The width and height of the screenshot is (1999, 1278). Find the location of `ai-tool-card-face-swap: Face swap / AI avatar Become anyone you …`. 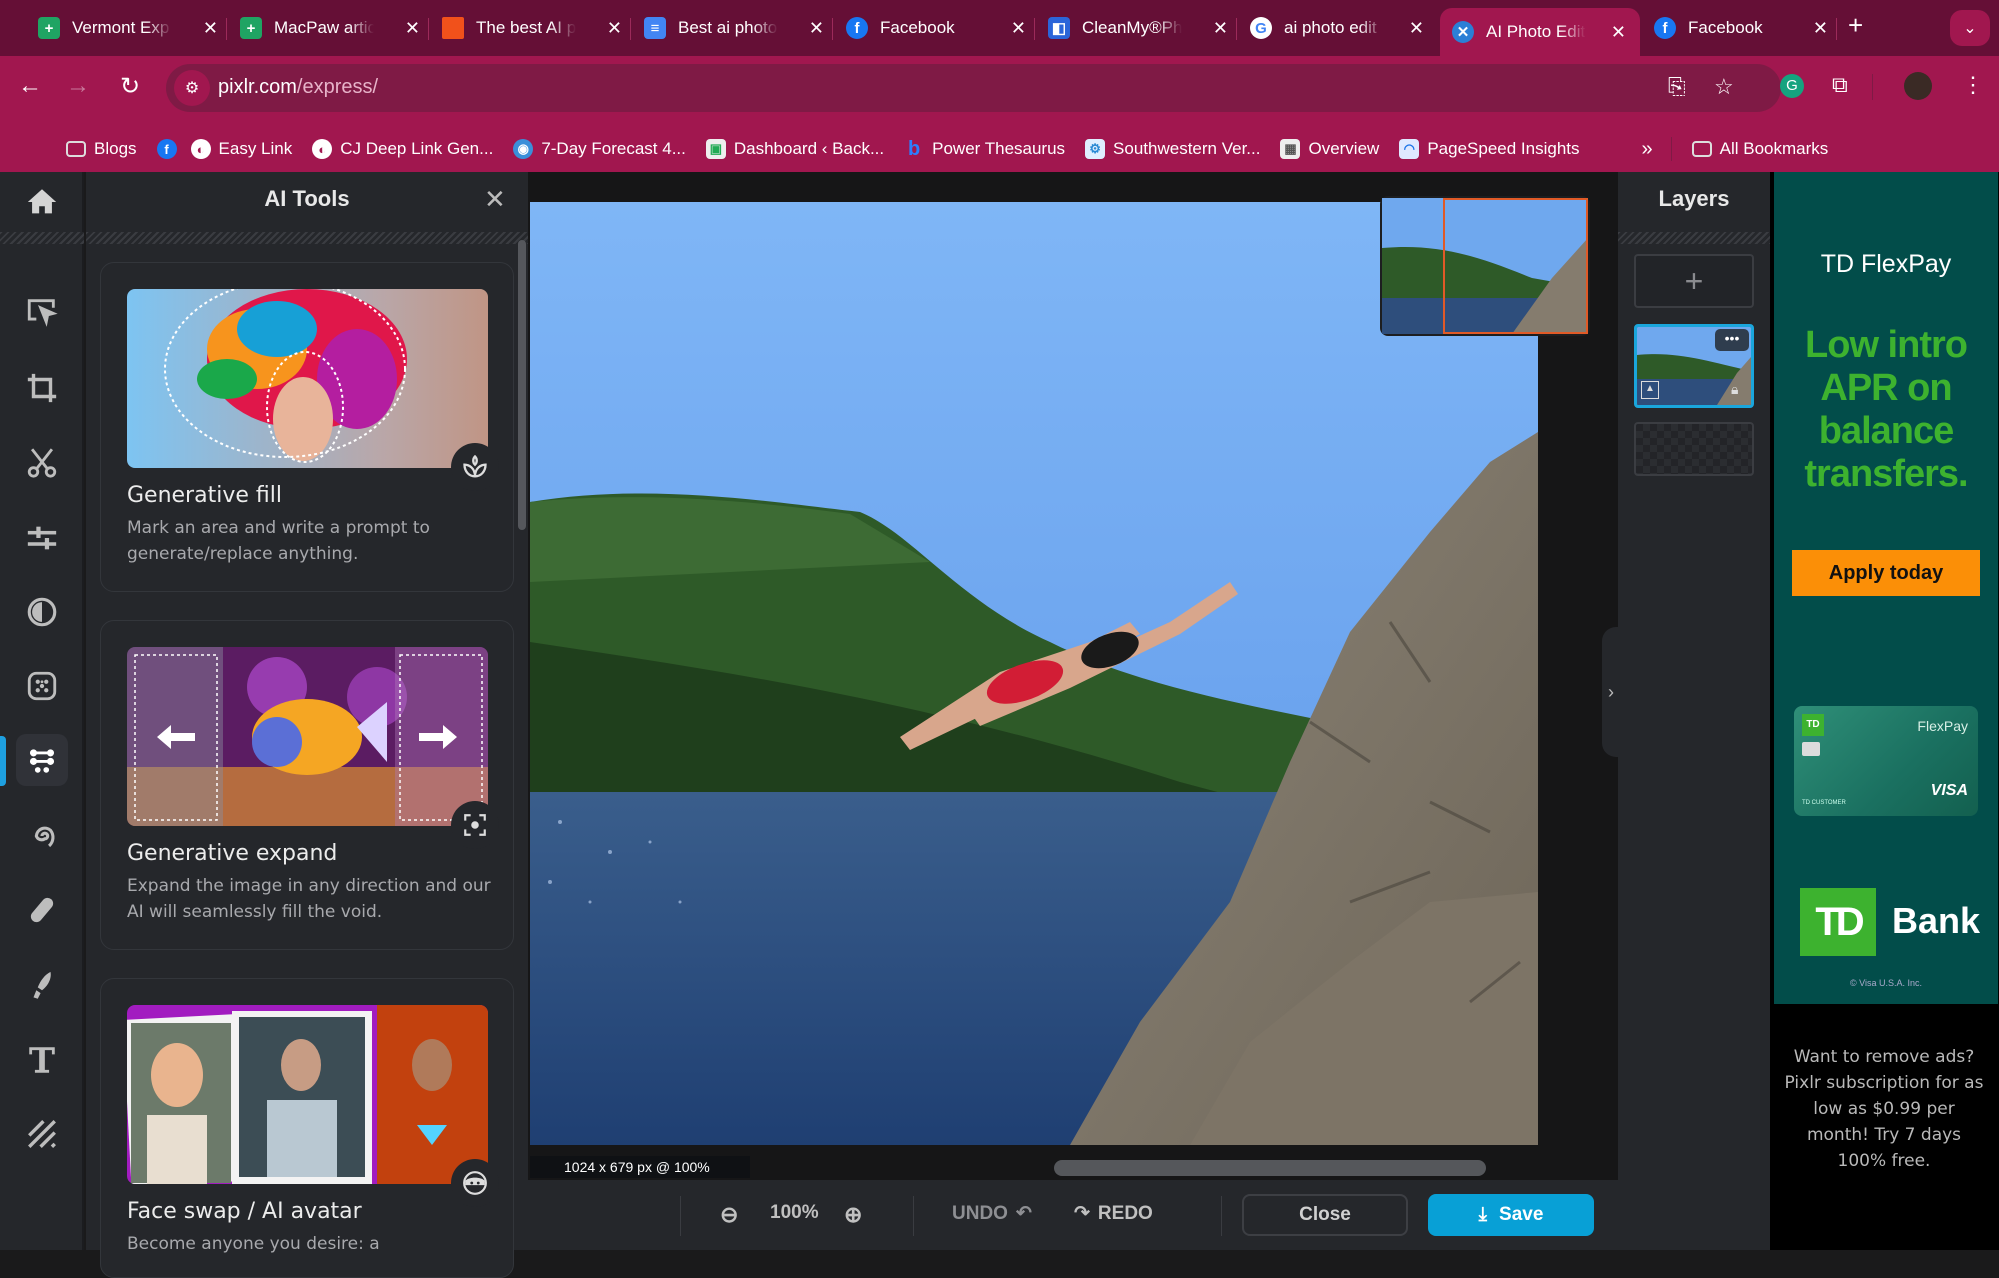

ai-tool-card-face-swap: Face swap / AI avatar Become anyone you … is located at coordinates (307, 1128).